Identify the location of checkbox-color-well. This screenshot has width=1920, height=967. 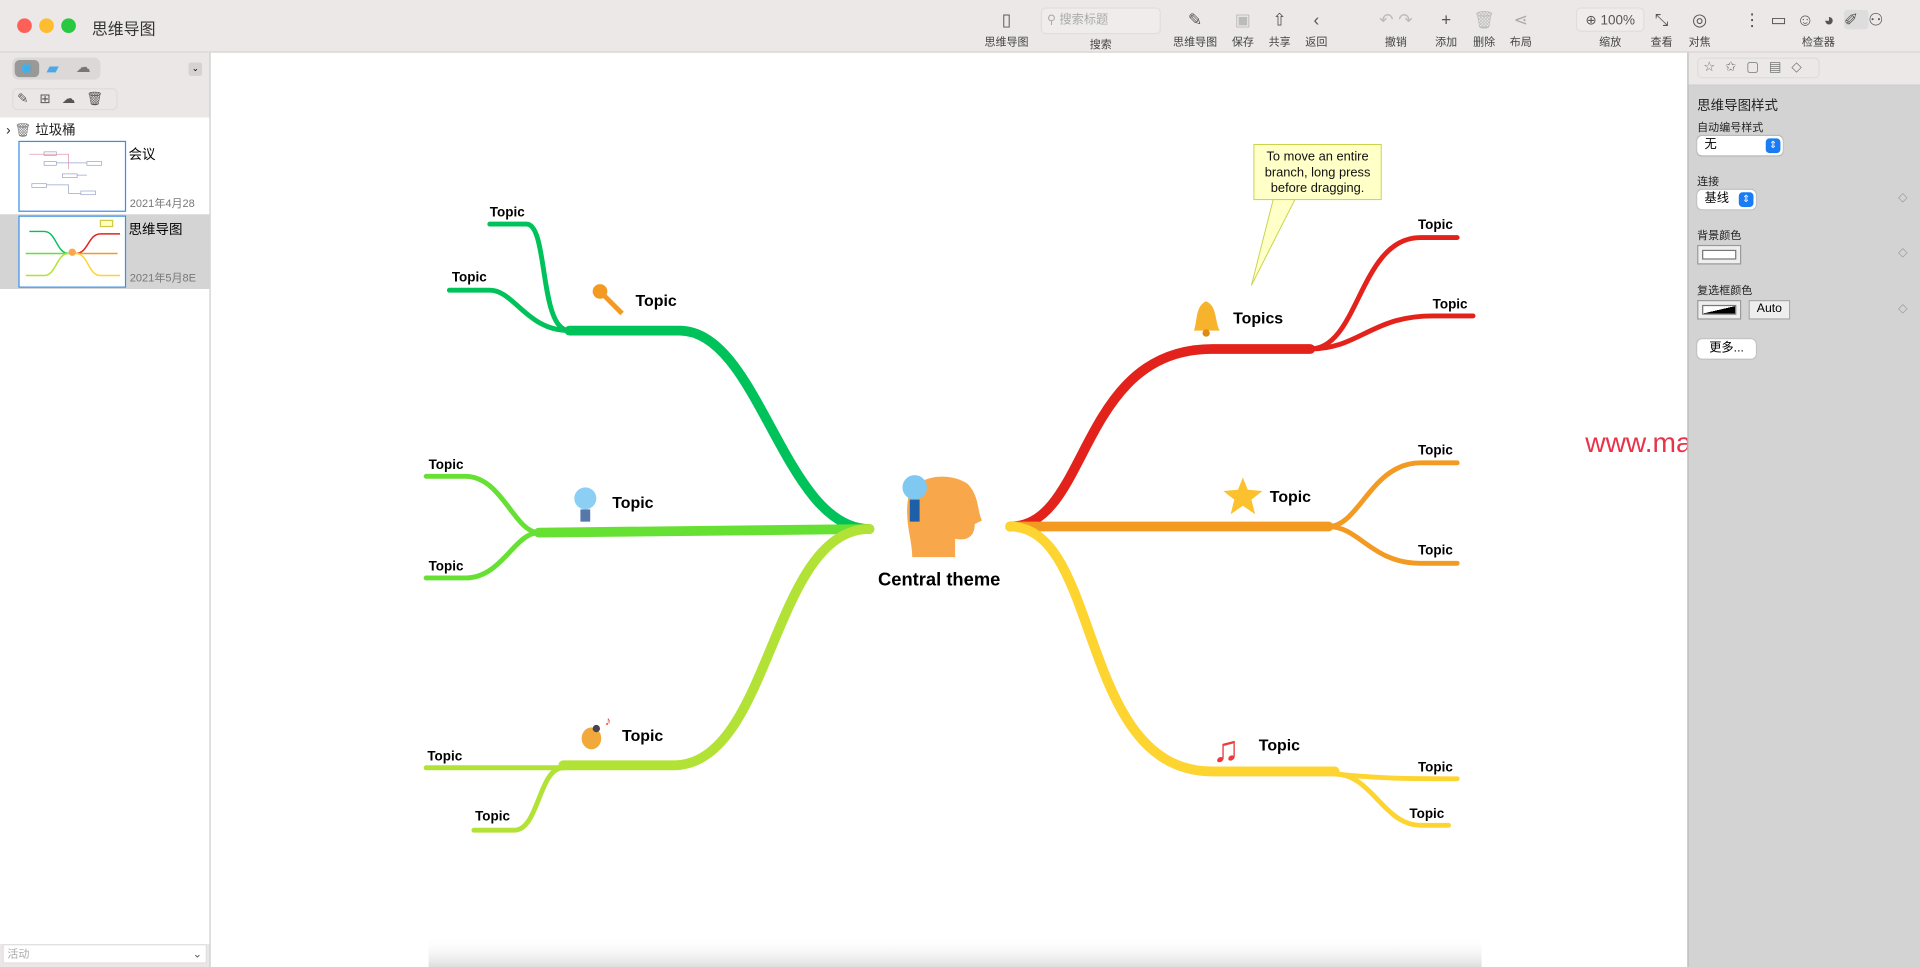
(1719, 310).